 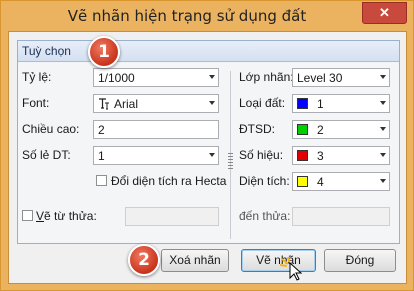 What do you see at coordinates (36, 103) in the screenshot?
I see `font-label: Font:` at bounding box center [36, 103].